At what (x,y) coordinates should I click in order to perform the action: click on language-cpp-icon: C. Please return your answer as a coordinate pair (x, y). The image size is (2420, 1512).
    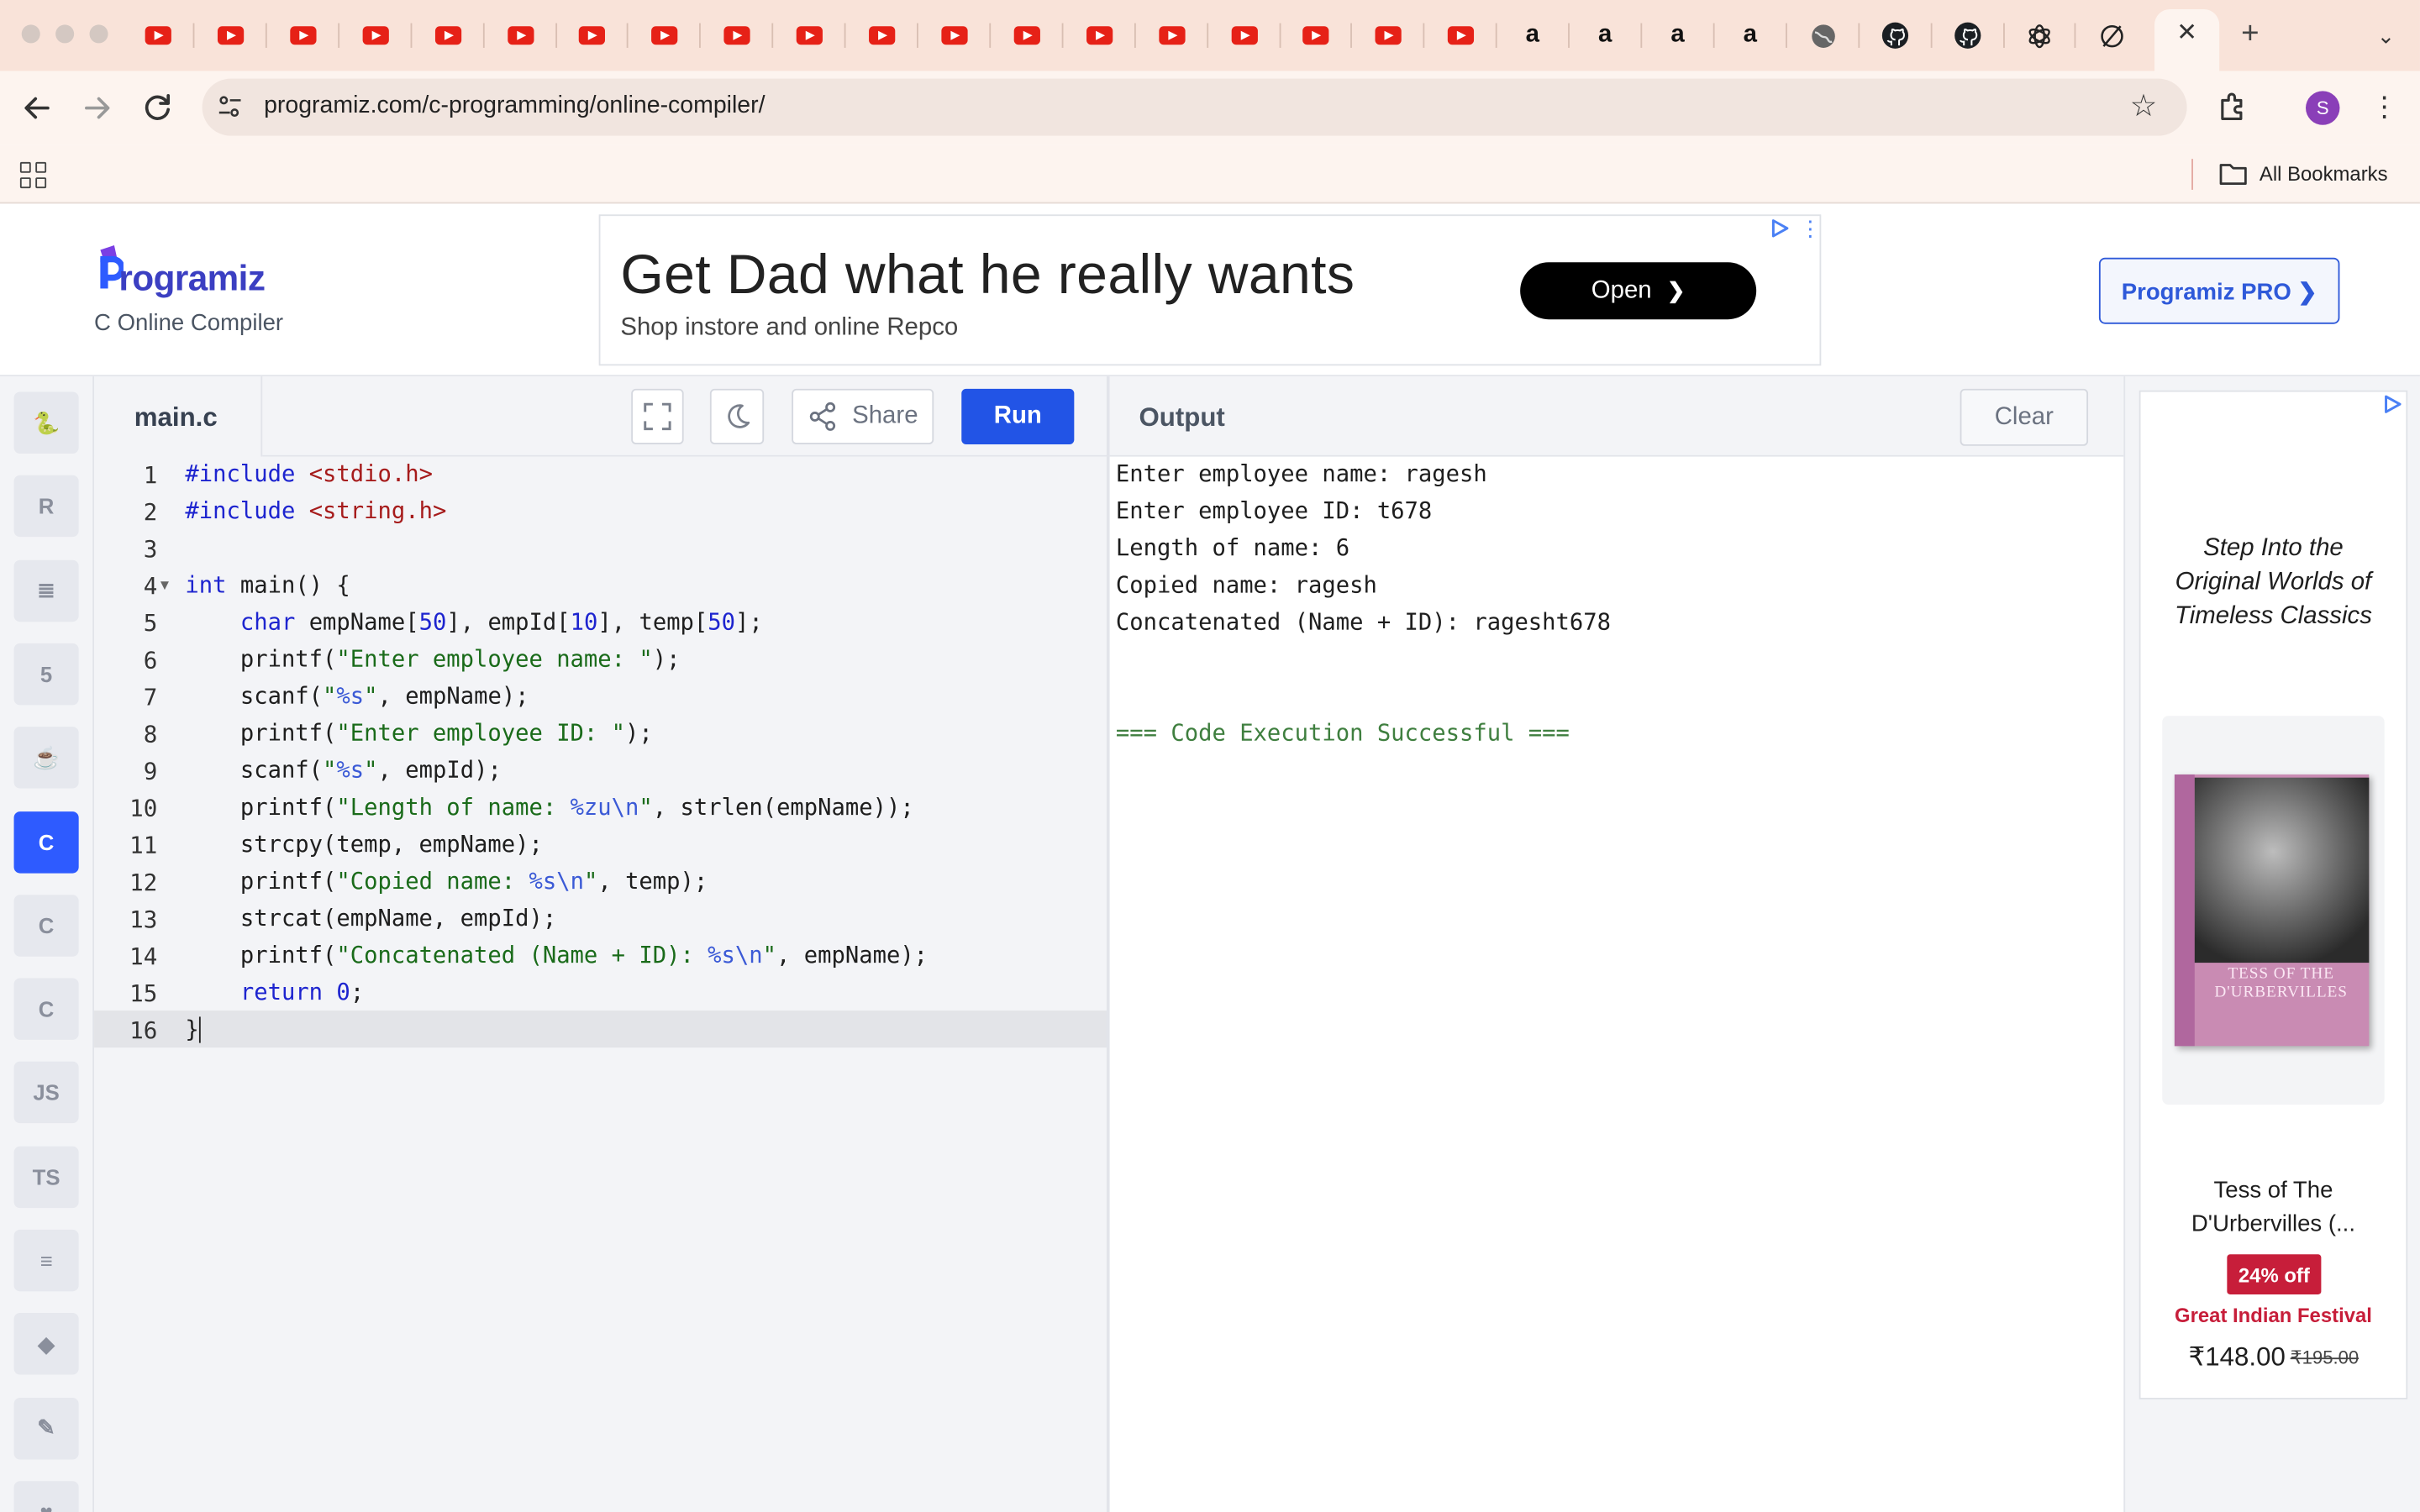
    Looking at the image, I should click on (46, 925).